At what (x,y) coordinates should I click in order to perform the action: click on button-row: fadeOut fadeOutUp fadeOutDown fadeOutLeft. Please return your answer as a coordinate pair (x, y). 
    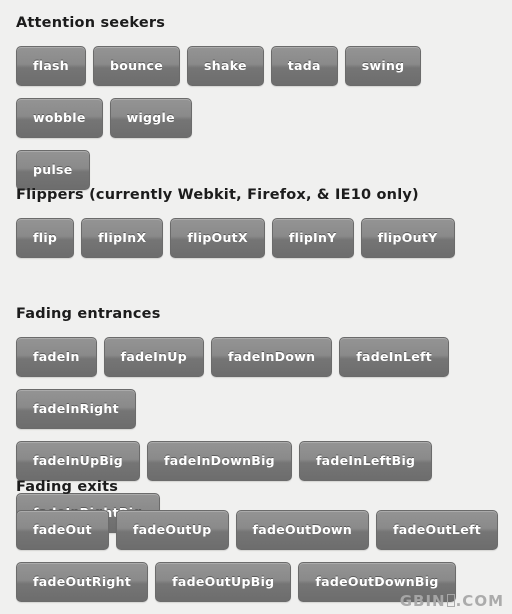
    Looking at the image, I should click on (260, 535).